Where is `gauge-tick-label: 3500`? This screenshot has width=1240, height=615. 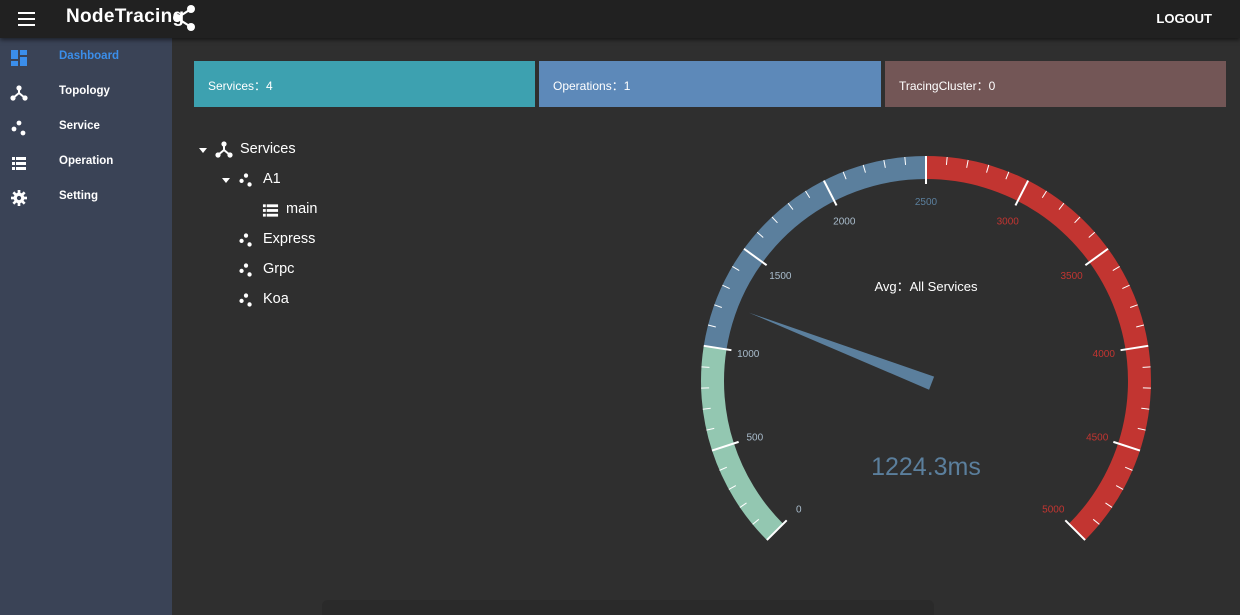 gauge-tick-label: 3500 is located at coordinates (1071, 276).